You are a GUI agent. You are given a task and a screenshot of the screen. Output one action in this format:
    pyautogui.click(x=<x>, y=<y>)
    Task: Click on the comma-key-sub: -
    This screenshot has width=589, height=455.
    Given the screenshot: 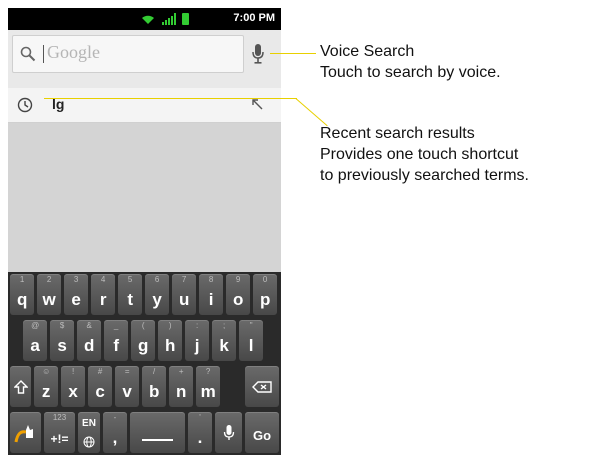 What is the action you would take?
    pyautogui.click(x=115, y=417)
    